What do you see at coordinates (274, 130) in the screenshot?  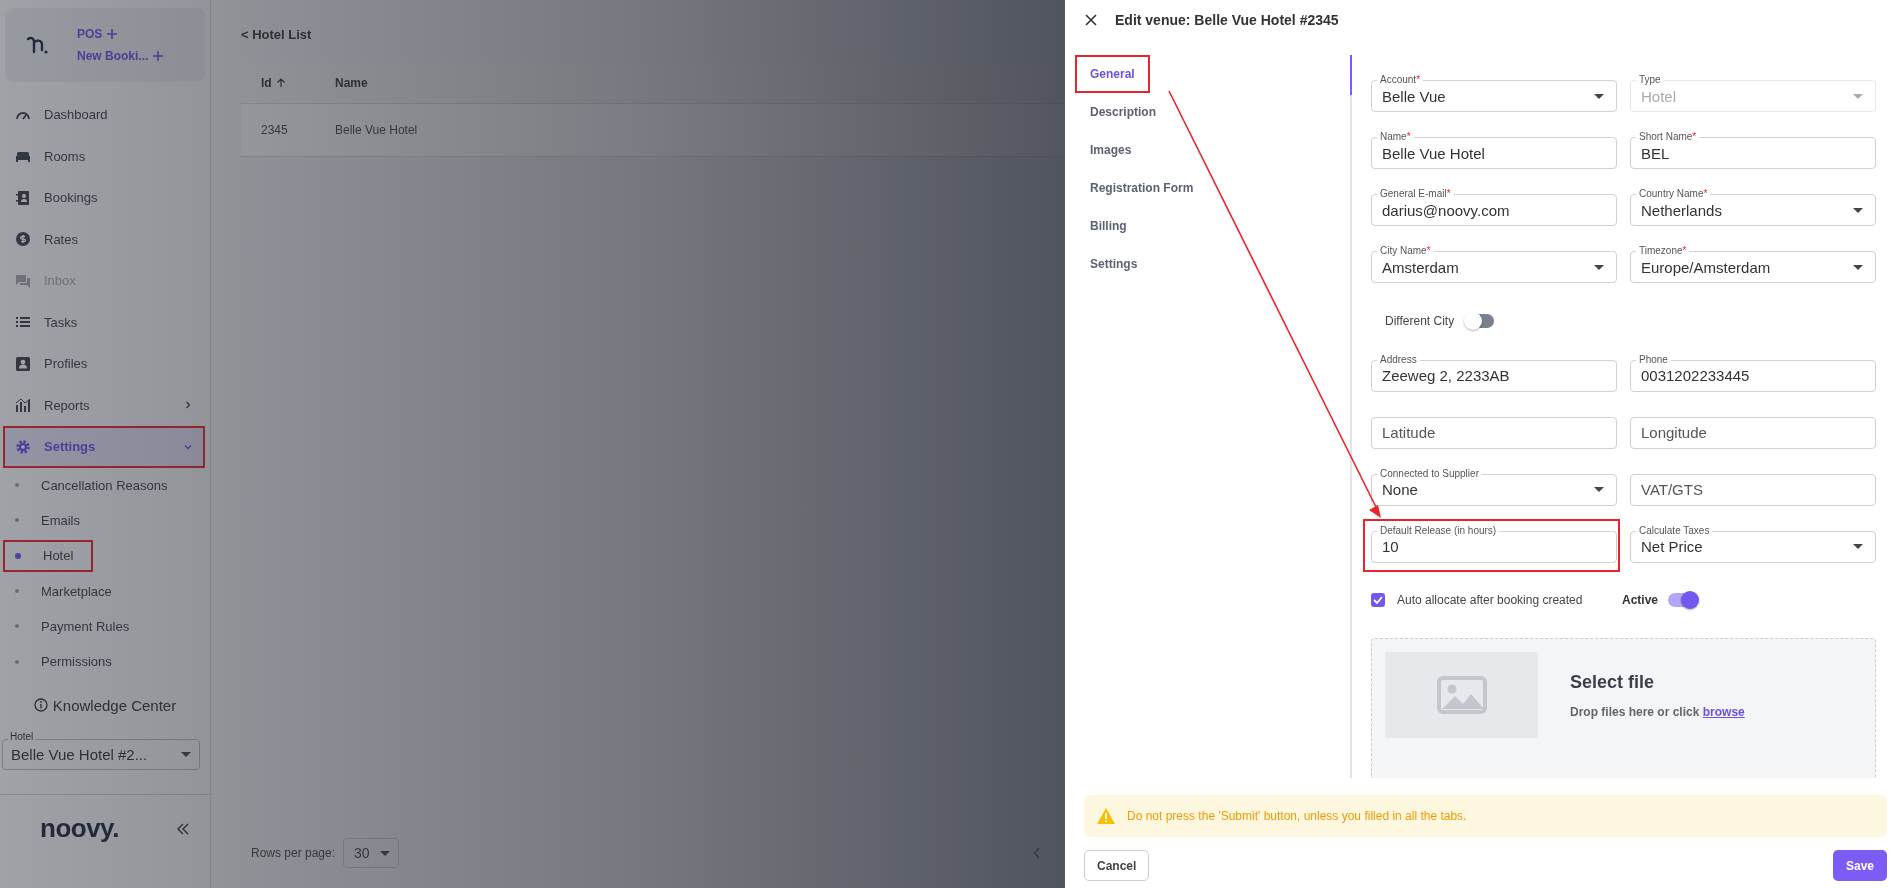 I see `table-cell-text: 2345` at bounding box center [274, 130].